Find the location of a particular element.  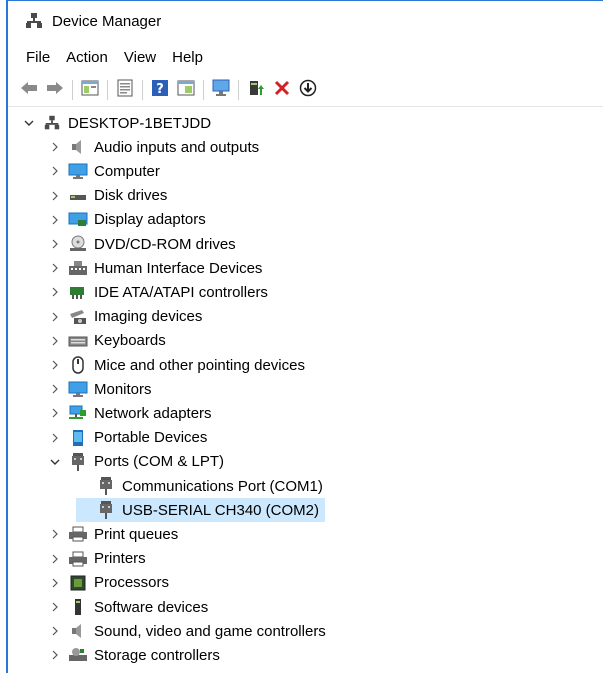

tree-item-label: Software devices is located at coordinates (151, 607).